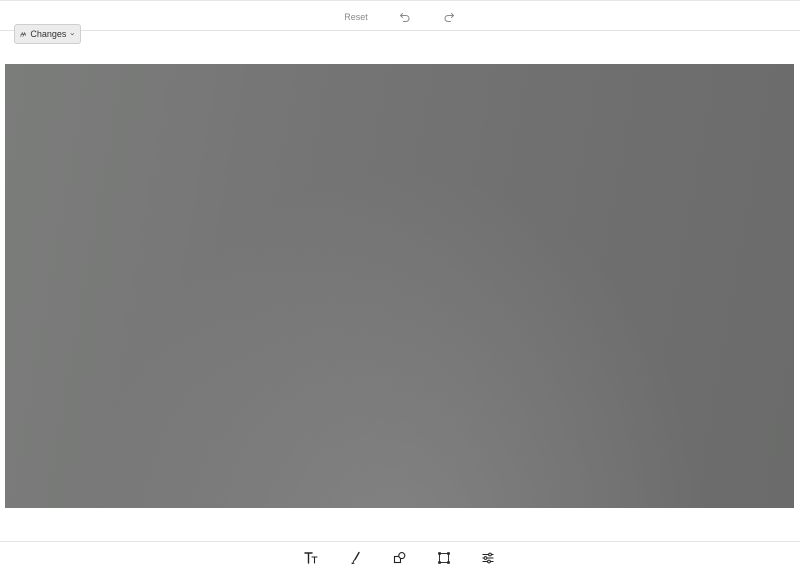 The image size is (800, 572). What do you see at coordinates (23, 34) in the screenshot?
I see `compare-icon` at bounding box center [23, 34].